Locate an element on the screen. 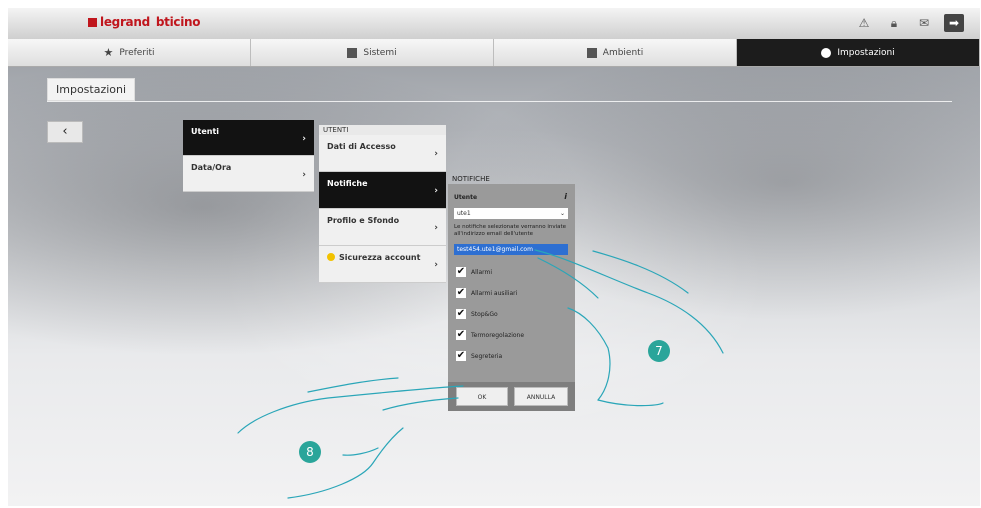  callout-badge-8: 8 is located at coordinates (310, 452).